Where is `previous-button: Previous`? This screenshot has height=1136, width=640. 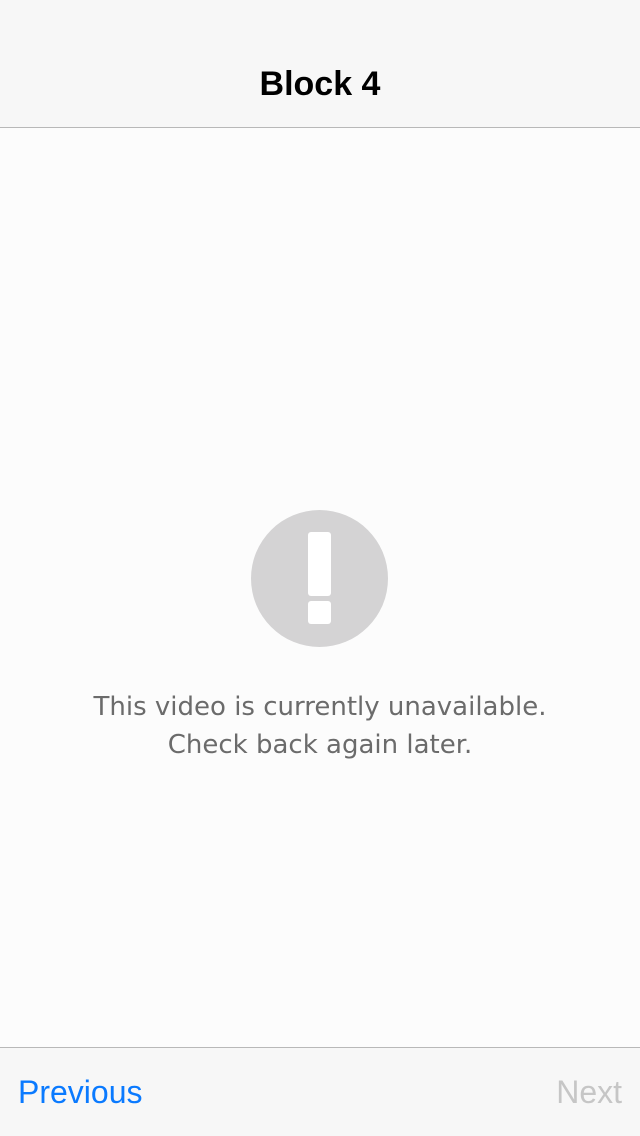 previous-button: Previous is located at coordinates (80, 1092).